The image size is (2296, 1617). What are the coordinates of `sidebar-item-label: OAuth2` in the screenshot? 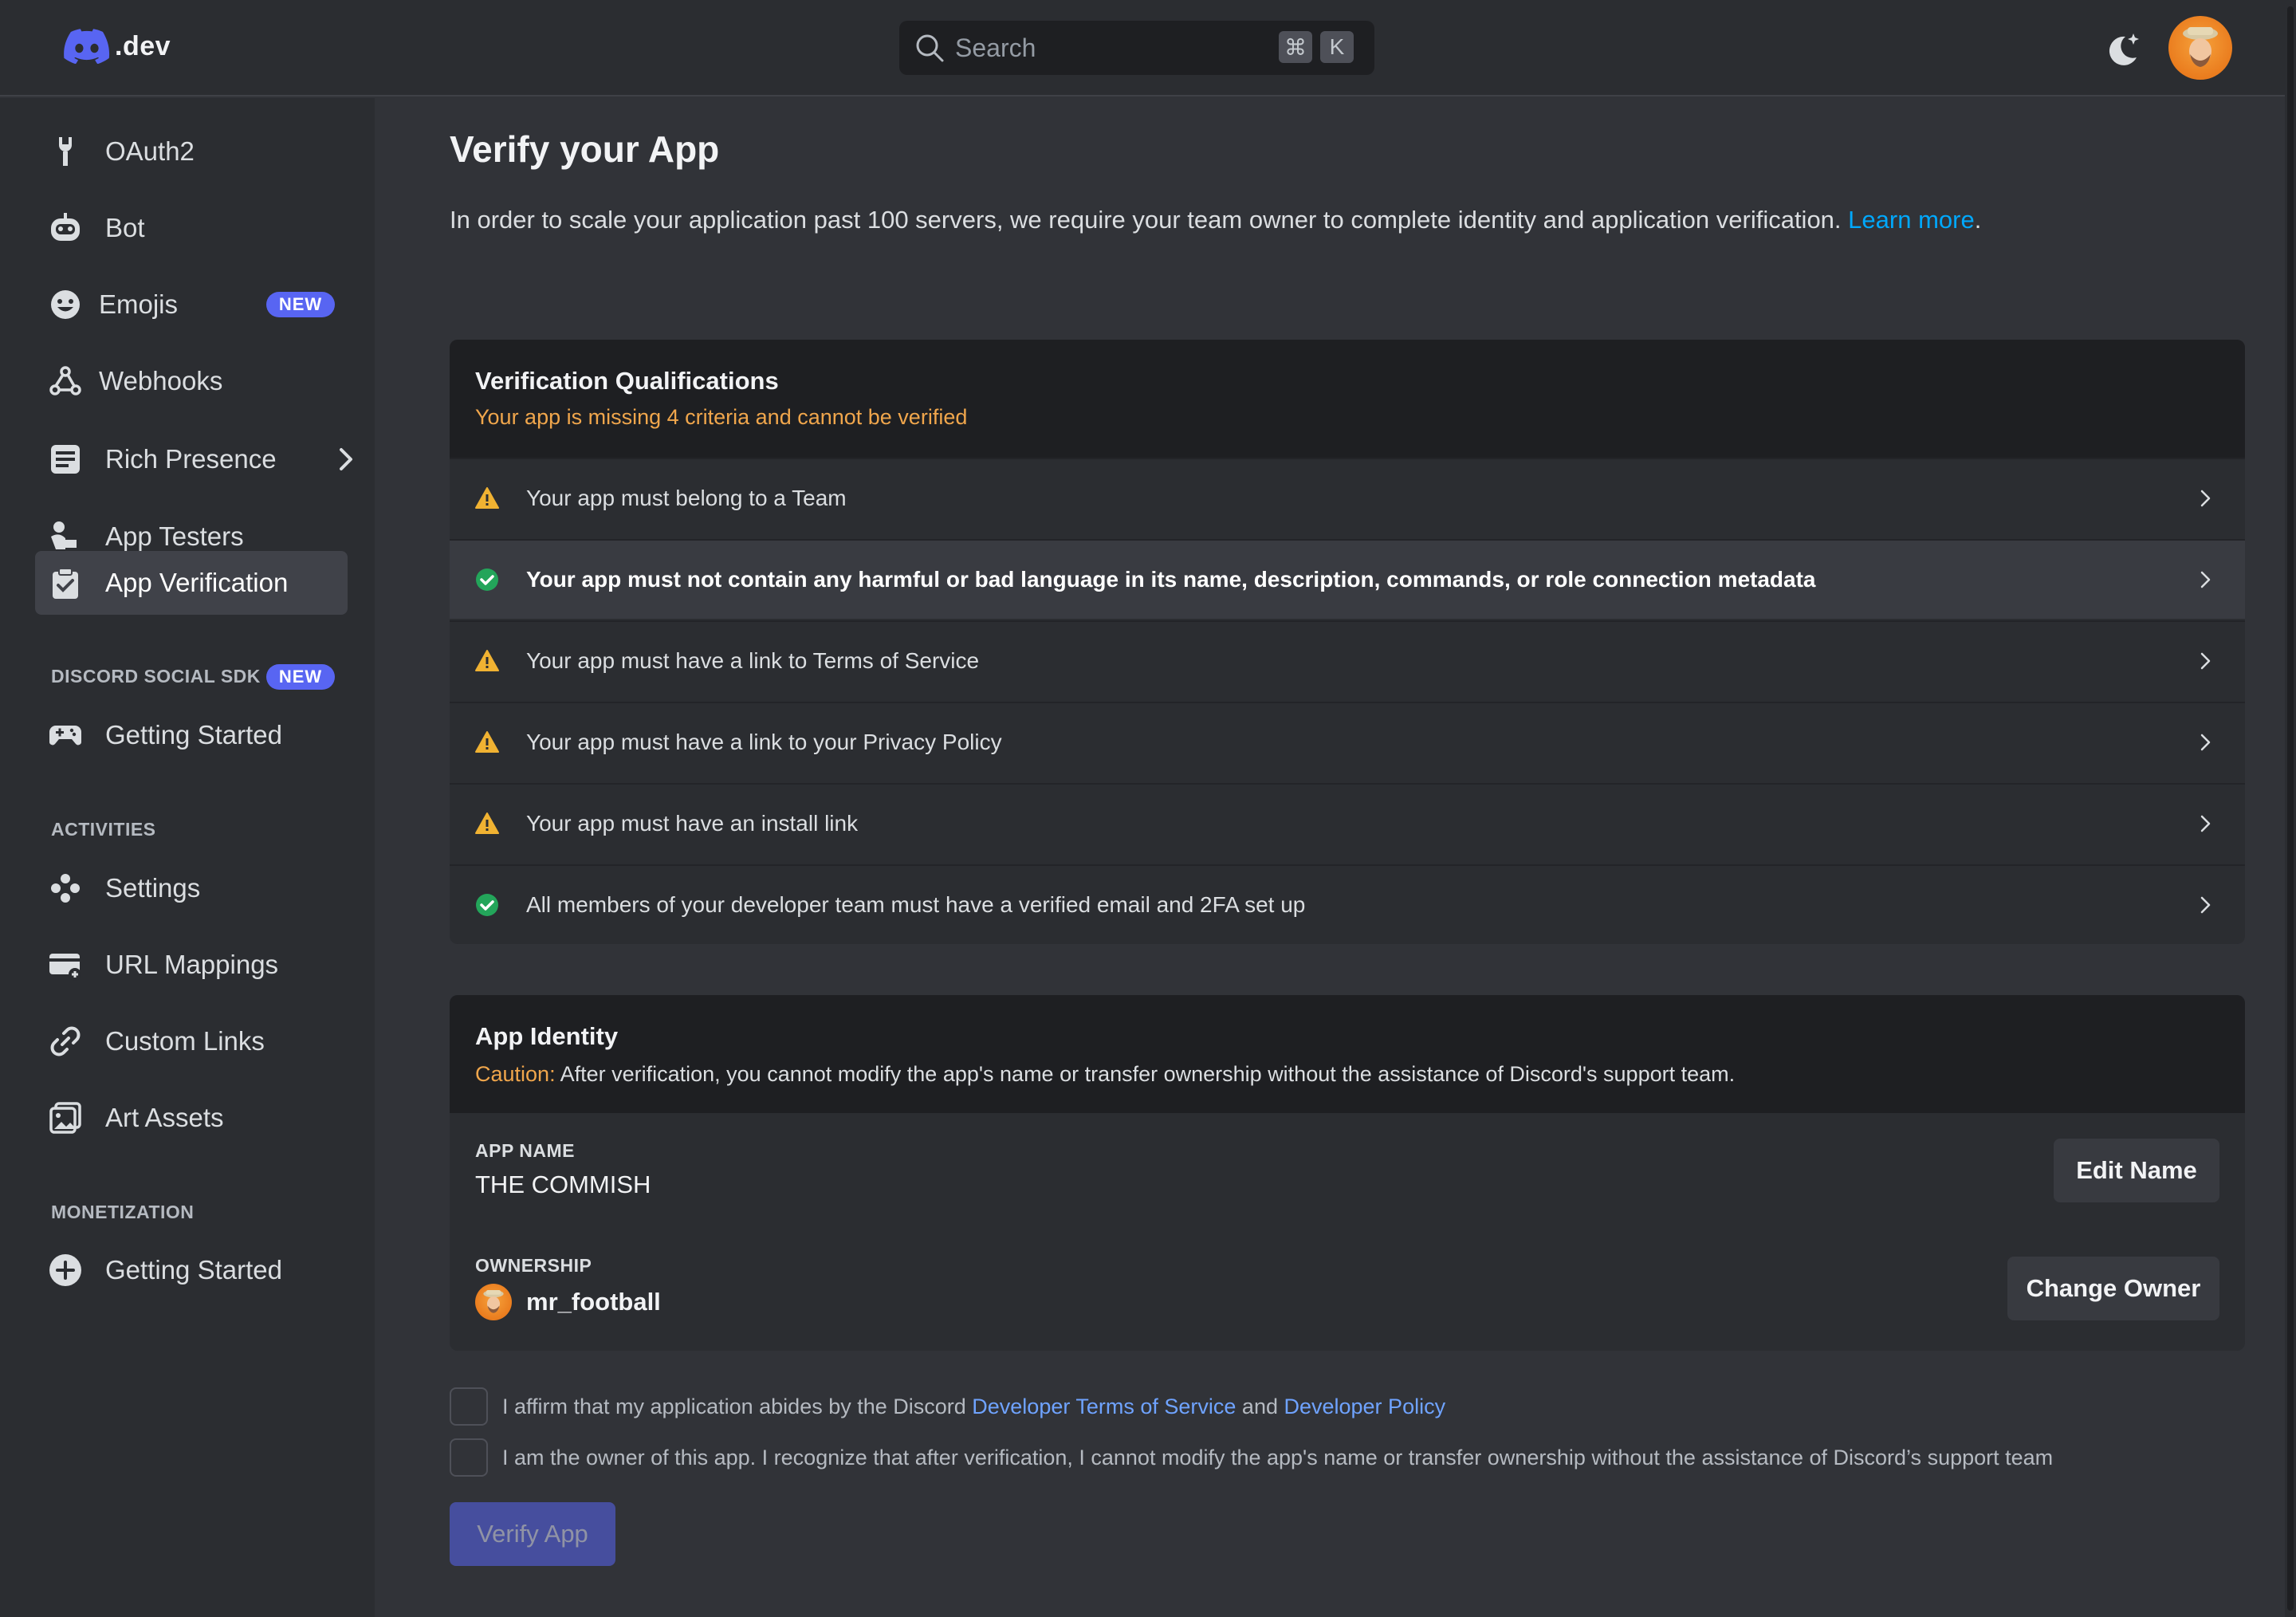 It's located at (150, 151).